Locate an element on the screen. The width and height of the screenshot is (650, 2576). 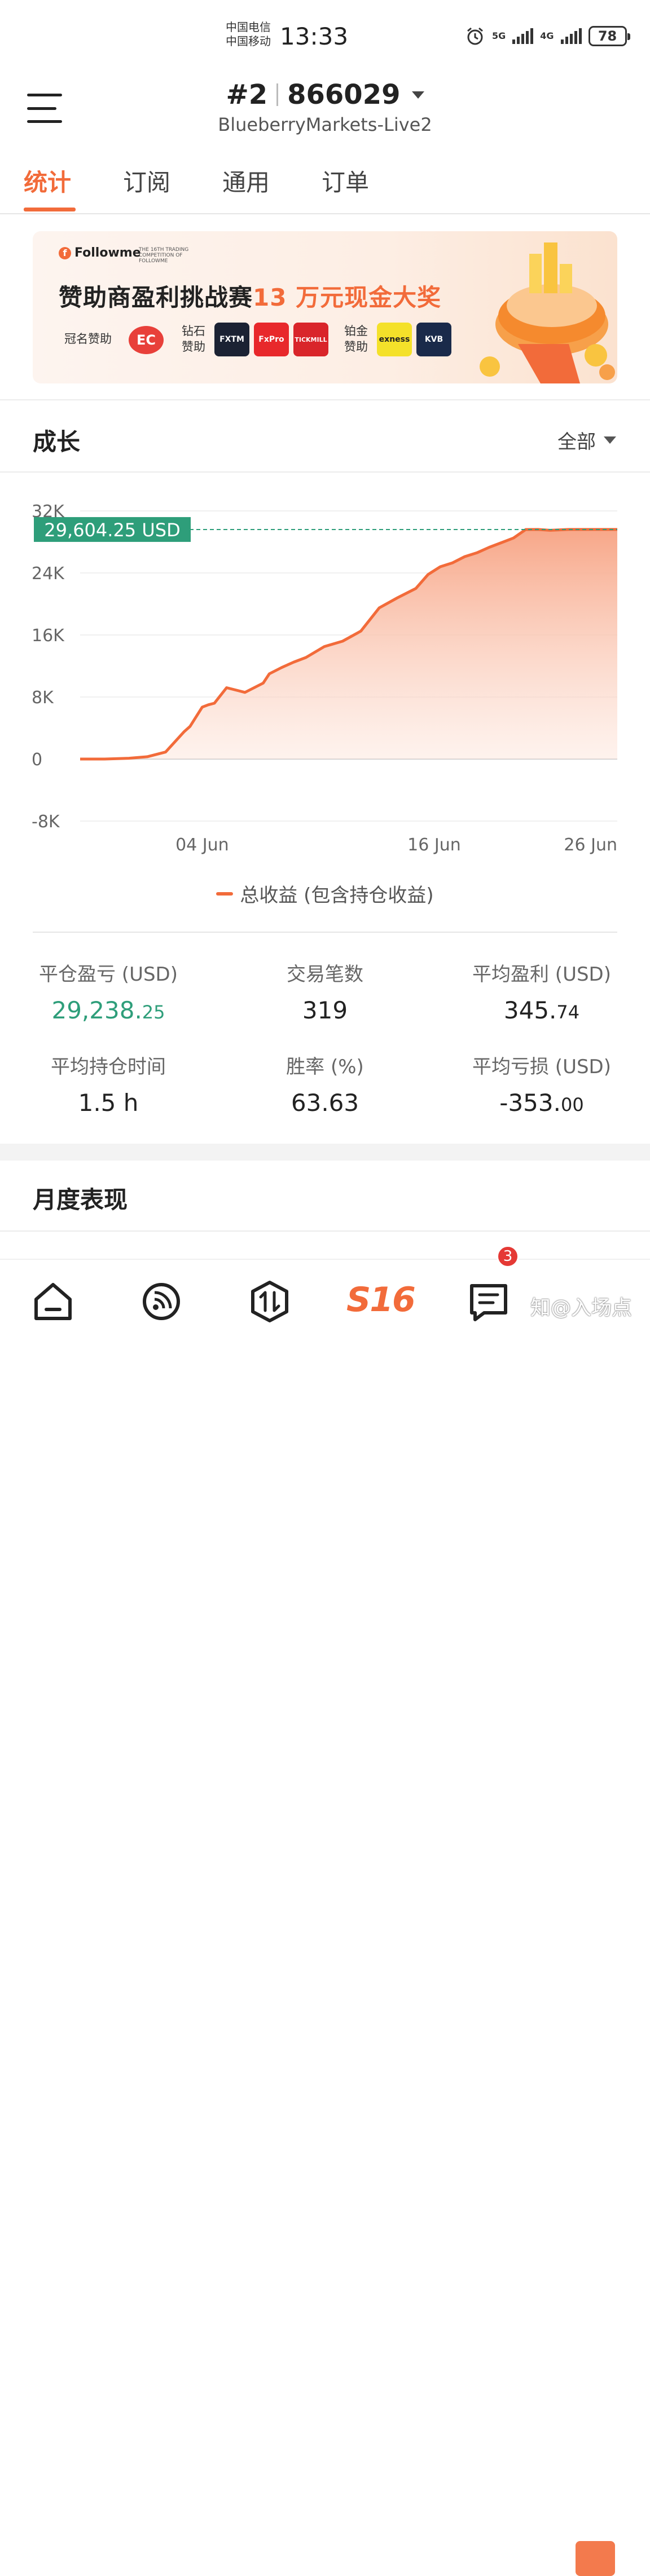
series-area is located at coordinates (349, 644).